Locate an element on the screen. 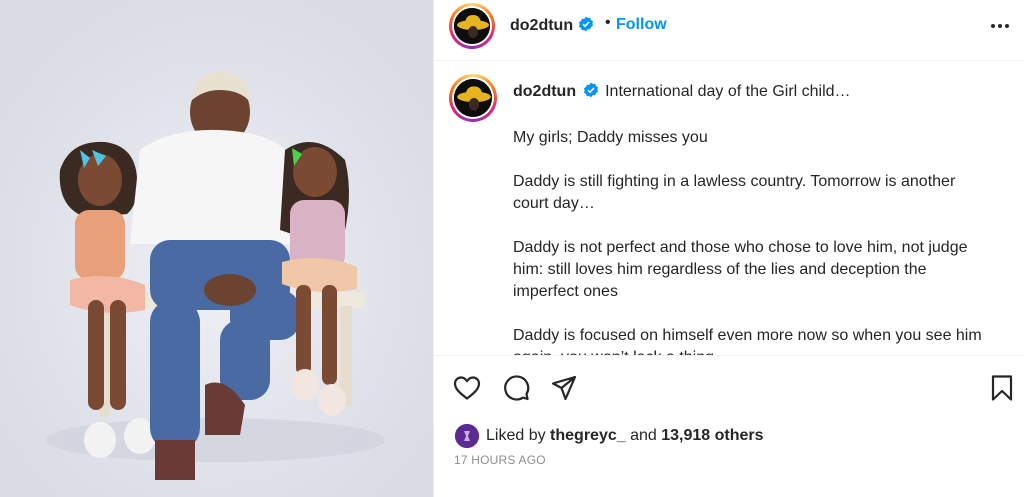  heart-icon is located at coordinates (467, 388).